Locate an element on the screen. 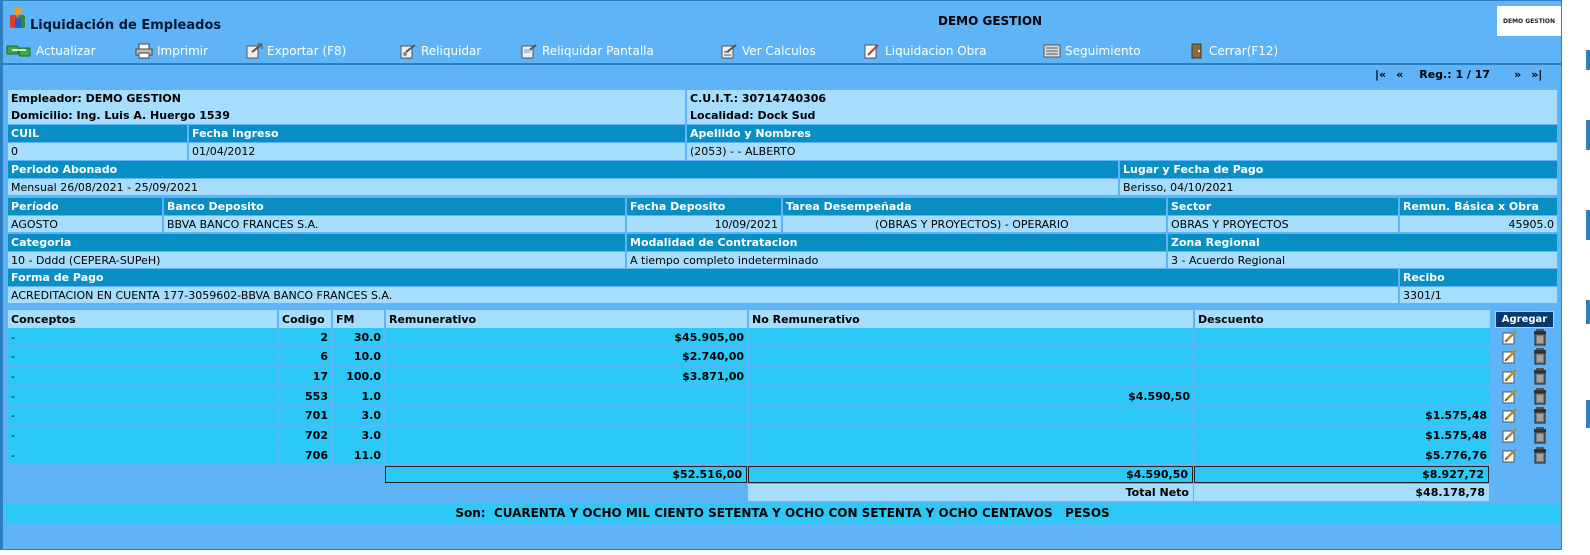 Image resolution: width=1590 pixels, height=555 pixels. concepto-column-header: Conceptos is located at coordinates (143, 319).